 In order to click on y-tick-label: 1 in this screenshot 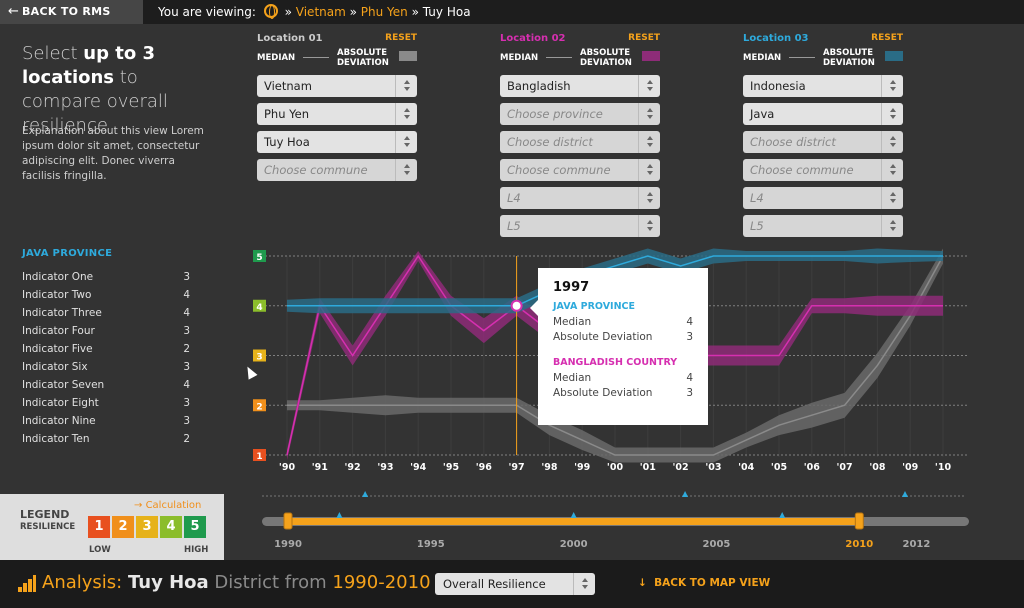, I will do `click(259, 457)`.